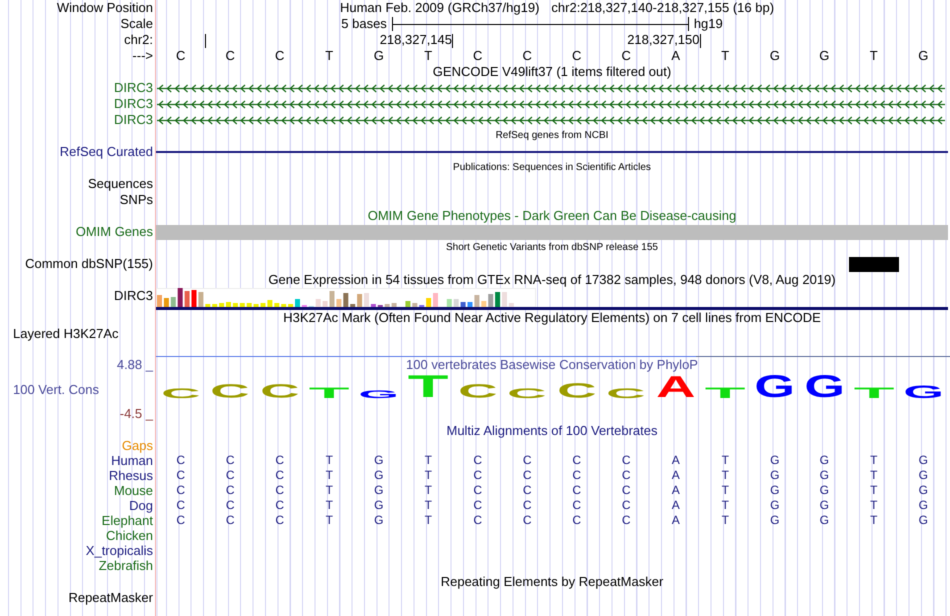 This screenshot has height=616, width=950. Describe the element at coordinates (136, 199) in the screenshot. I see `track-label: SNPs` at that location.